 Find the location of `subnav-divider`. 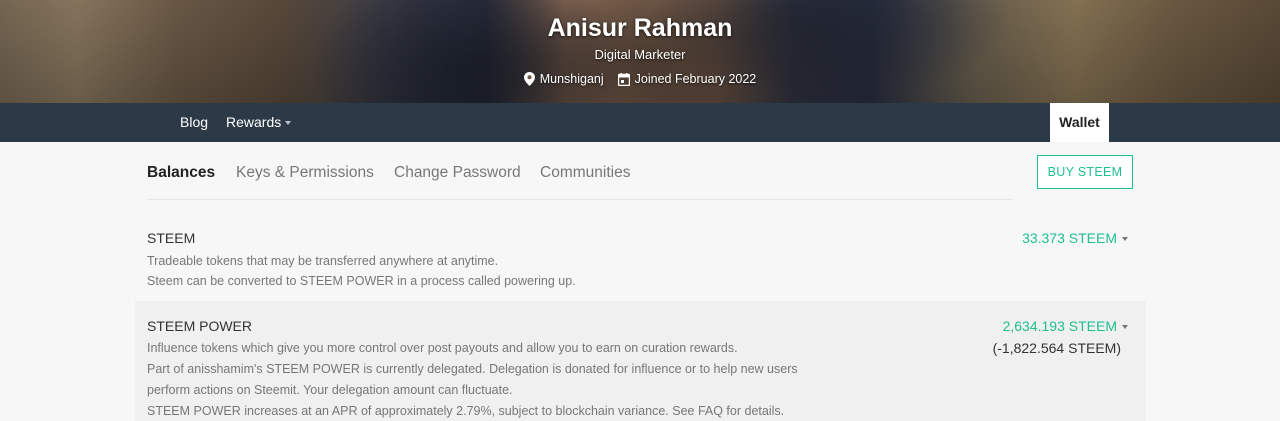

subnav-divider is located at coordinates (580, 199).